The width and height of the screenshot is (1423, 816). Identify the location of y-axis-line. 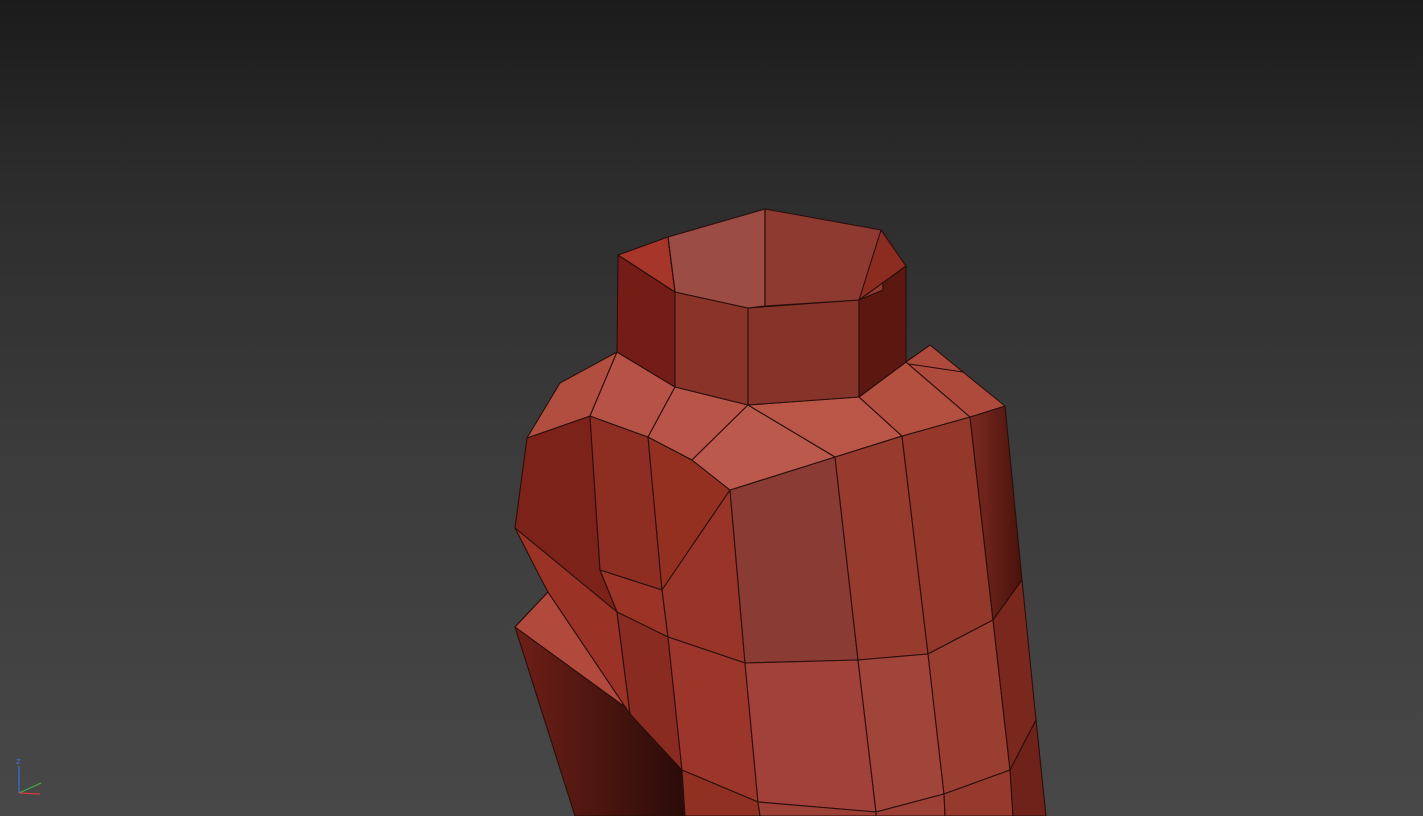
(30, 788).